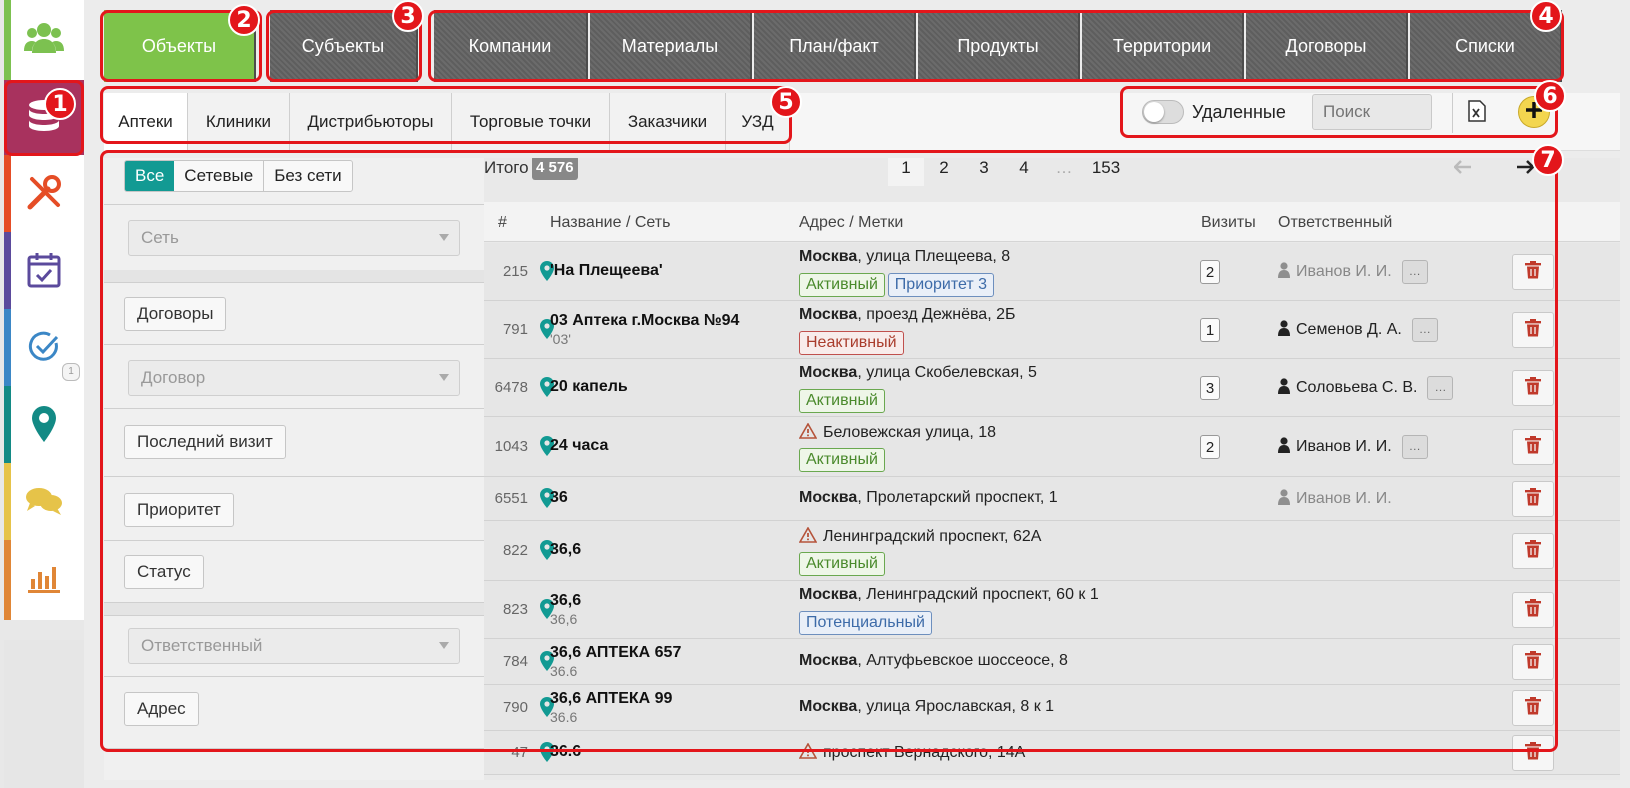 The width and height of the screenshot is (1630, 788). I want to click on sidebar-item-chat, so click(44, 503).